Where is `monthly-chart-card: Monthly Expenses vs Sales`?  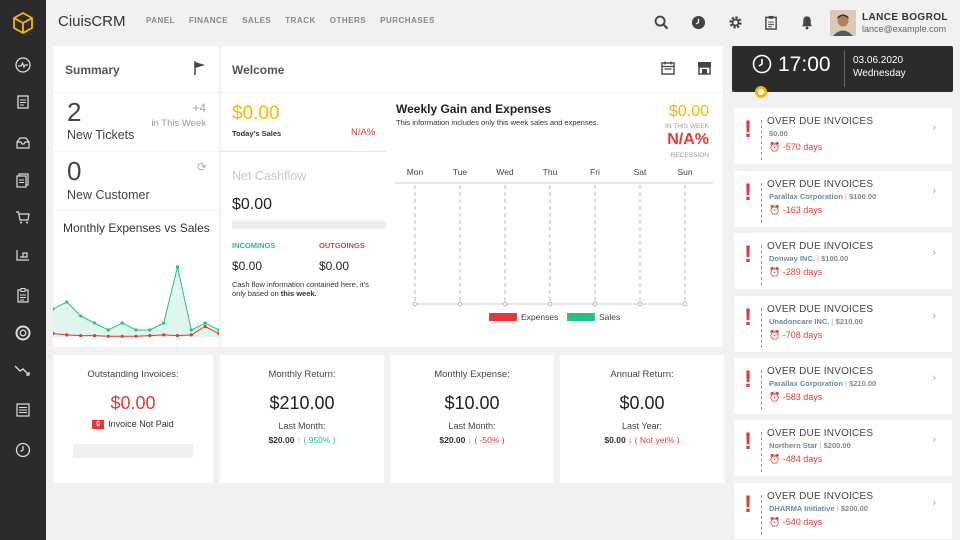
monthly-chart-card: Monthly Expenses vs Sales is located at coordinates (136, 279).